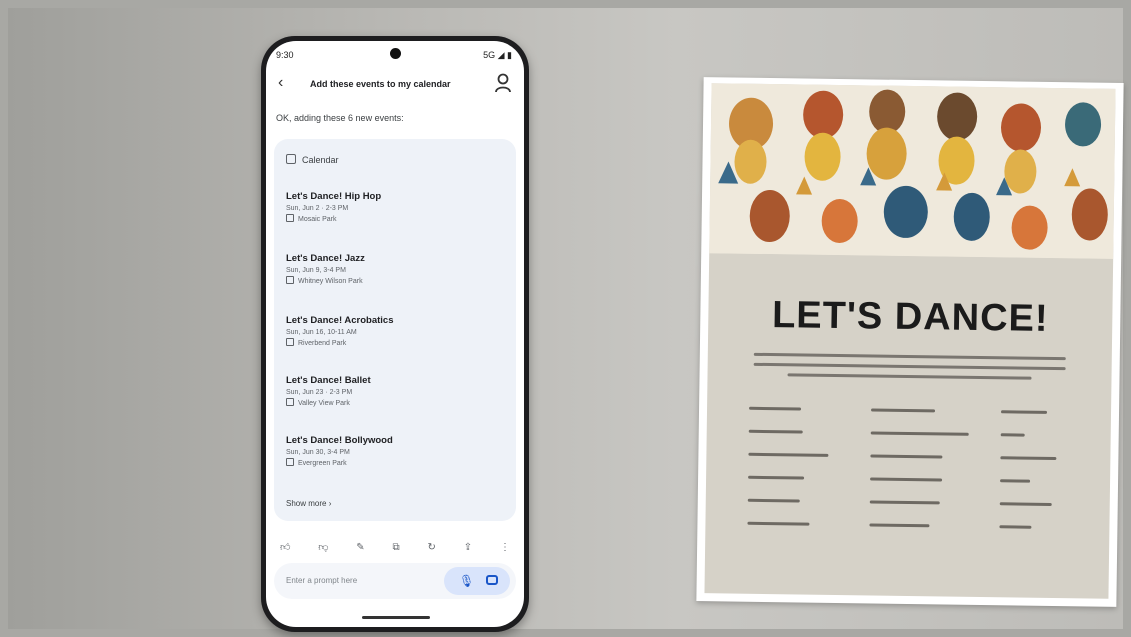 This screenshot has height=637, width=1131. I want to click on conversation-title: Add these events to my calendar, so click(380, 84).